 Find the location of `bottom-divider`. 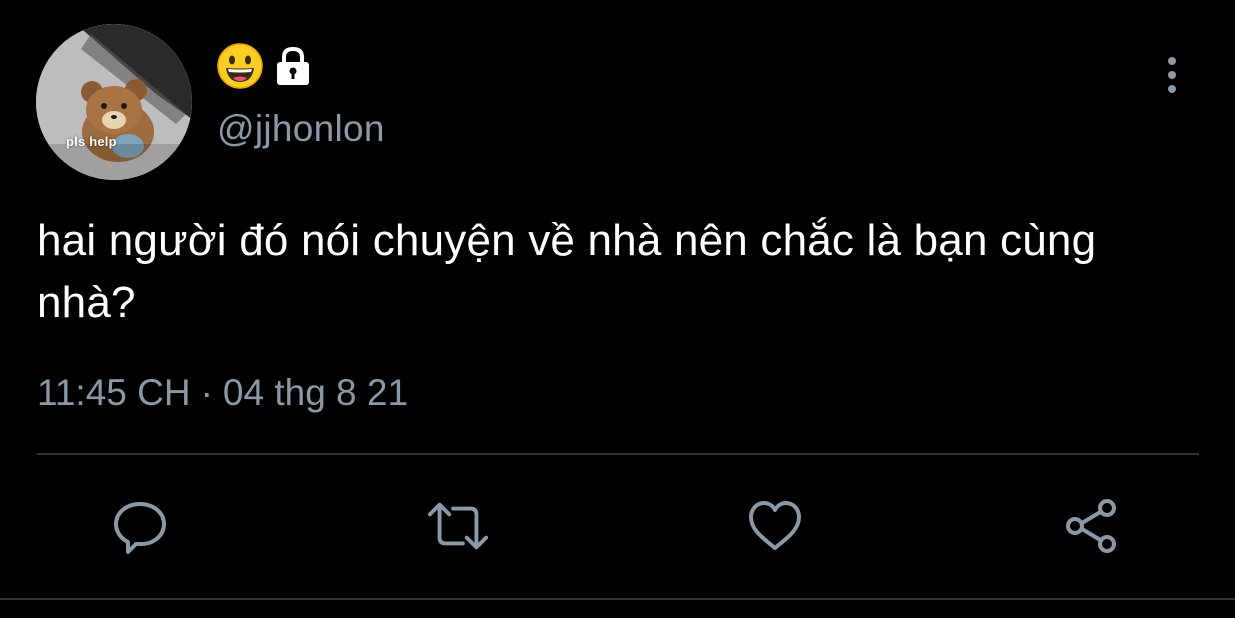

bottom-divider is located at coordinates (617, 599).